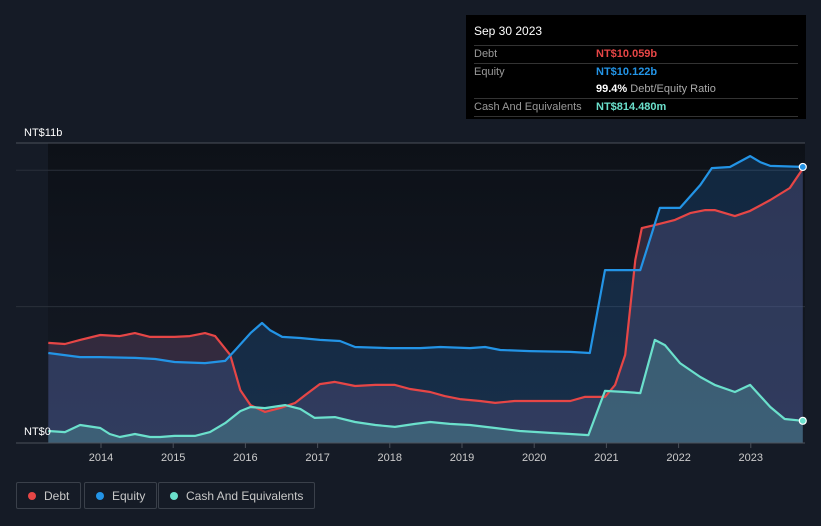  What do you see at coordinates (612, 89) in the screenshot?
I see `tooltip-ratio-value: 99.4%` at bounding box center [612, 89].